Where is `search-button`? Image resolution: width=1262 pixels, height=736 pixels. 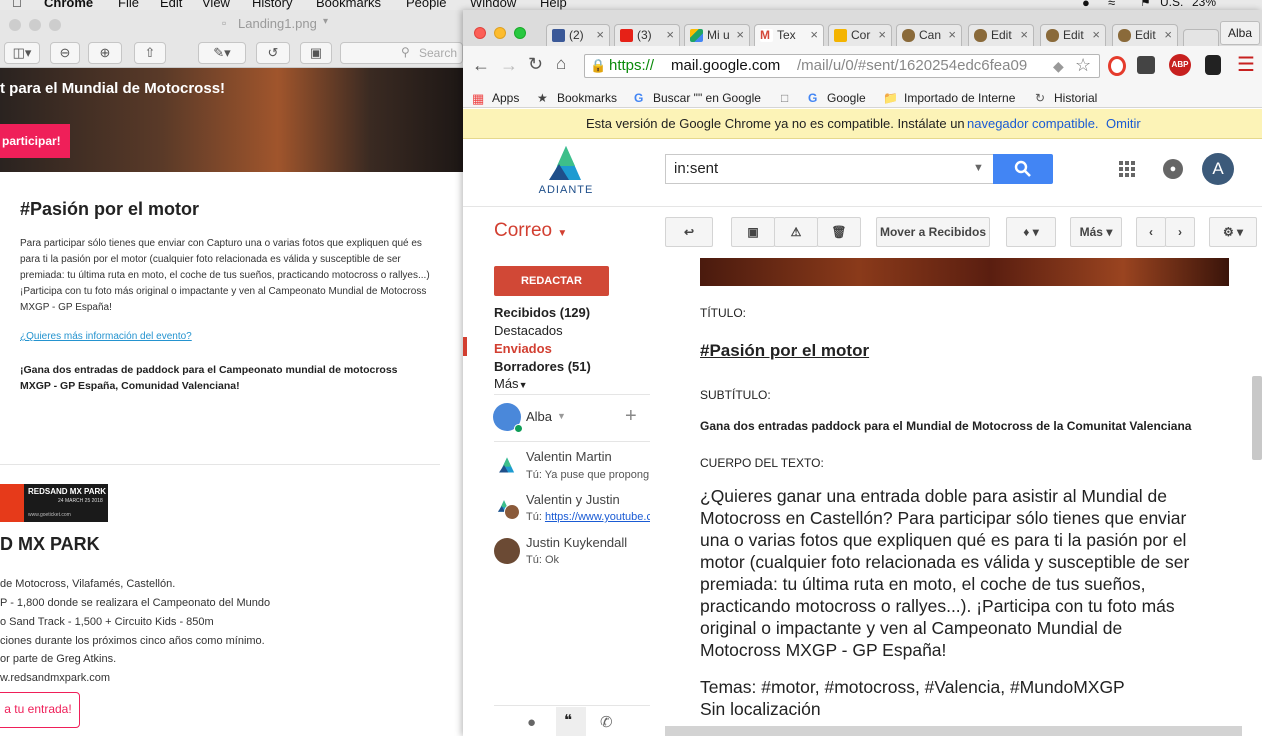 search-button is located at coordinates (1023, 169).